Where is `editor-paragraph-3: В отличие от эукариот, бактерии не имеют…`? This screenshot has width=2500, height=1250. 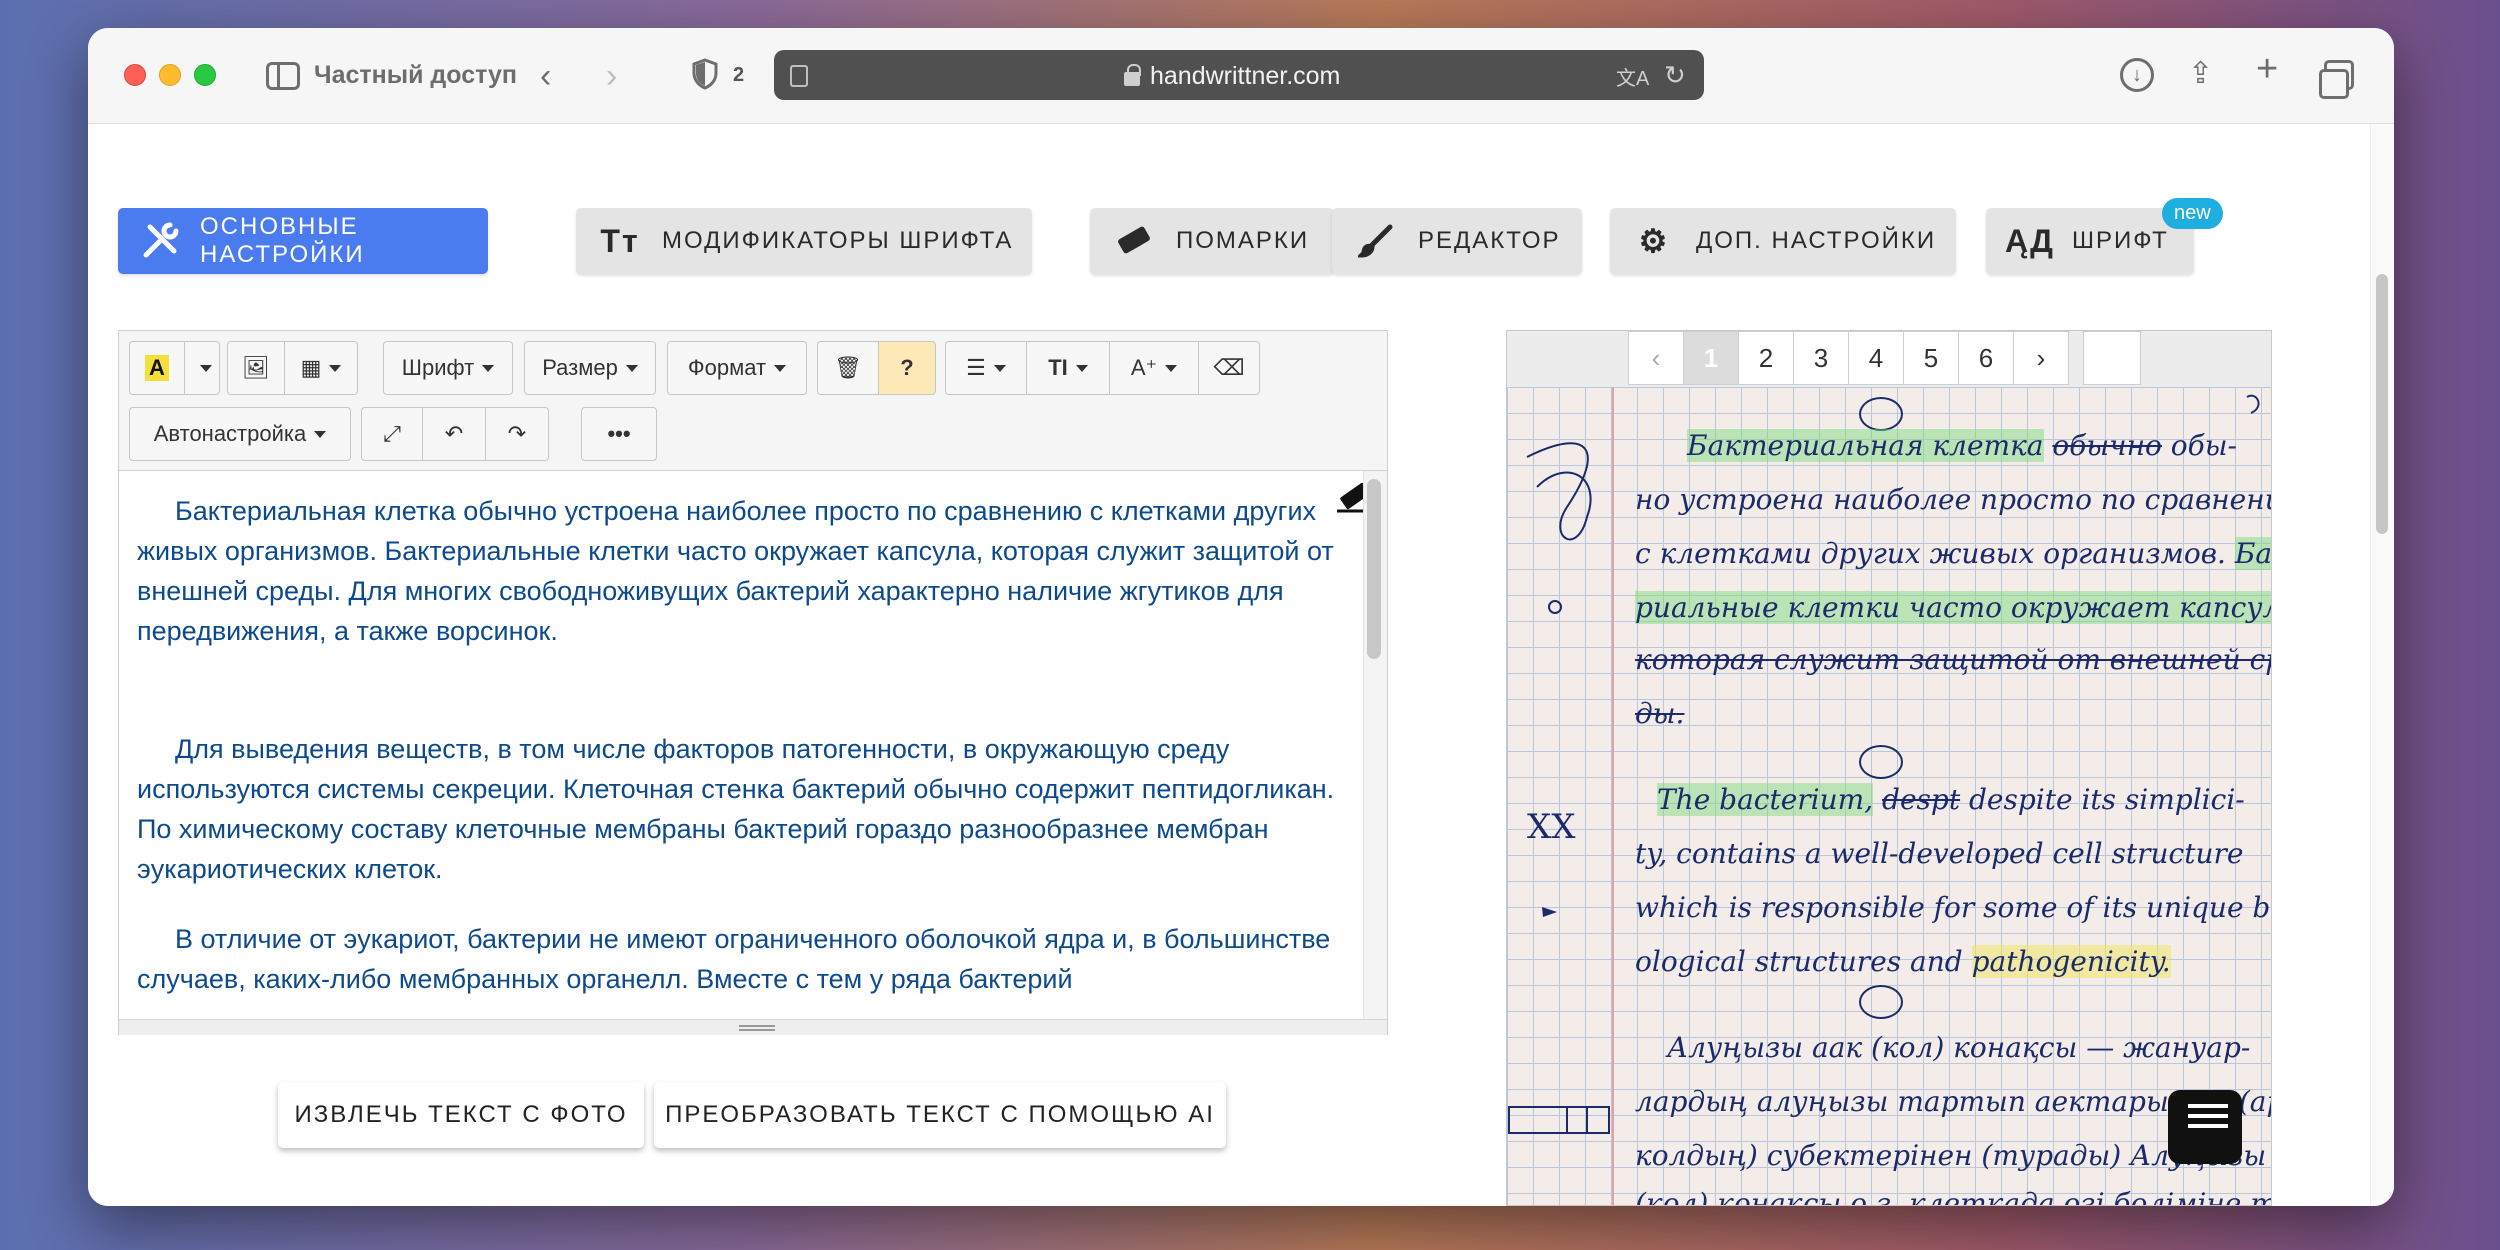 editor-paragraph-3: В отличие от эукариот, бактерии не имеют… is located at coordinates (741, 959).